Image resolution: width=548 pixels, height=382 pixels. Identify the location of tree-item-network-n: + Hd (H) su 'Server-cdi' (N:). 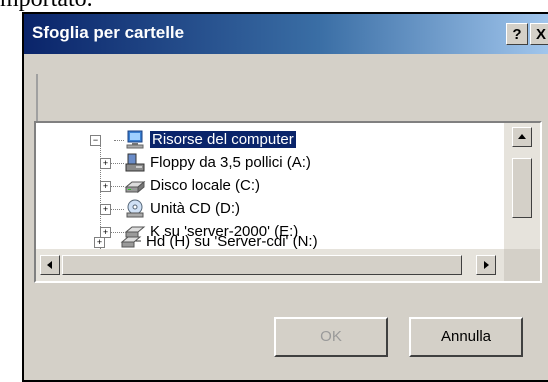
(266, 240).